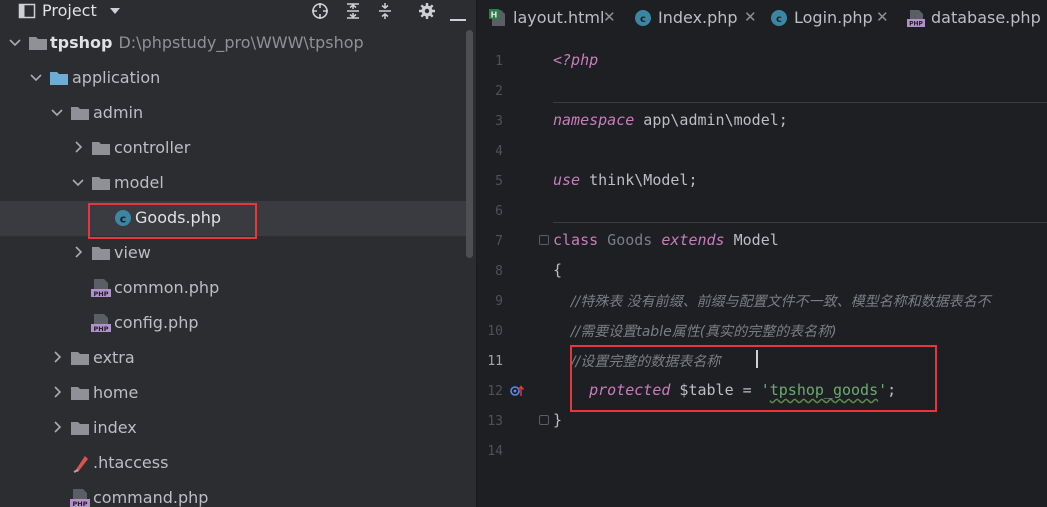 The width and height of the screenshot is (1047, 507). What do you see at coordinates (139, 182) in the screenshot?
I see `tree-item-label: model` at bounding box center [139, 182].